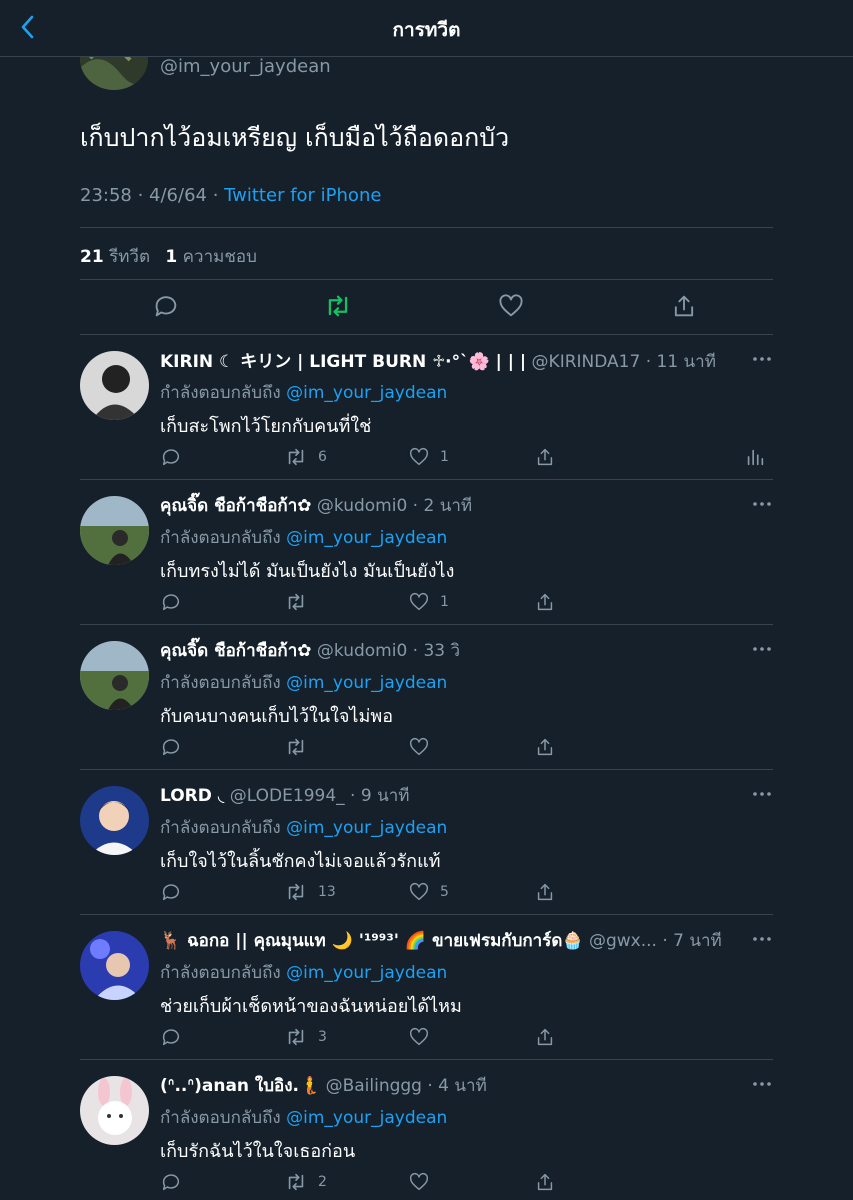 Image resolution: width=853 pixels, height=1200 pixels. I want to click on author-name: LORD ◟, so click(192, 796).